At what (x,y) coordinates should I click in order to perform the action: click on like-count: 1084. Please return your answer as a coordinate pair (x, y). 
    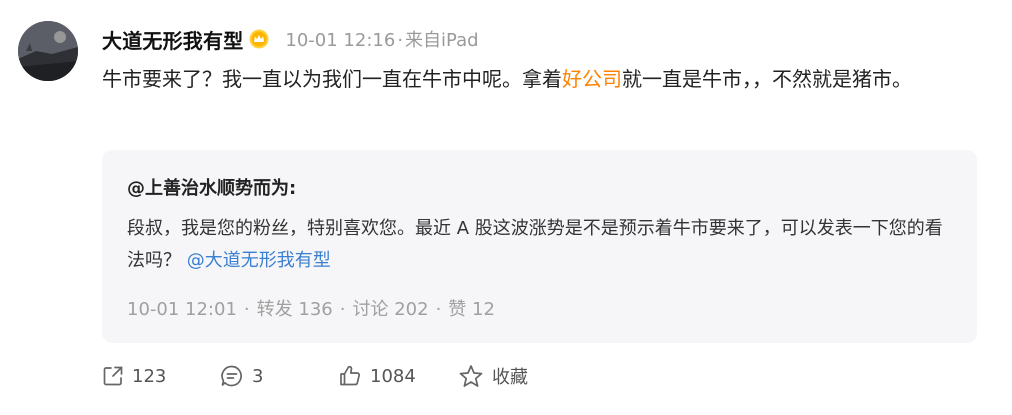
    Looking at the image, I should click on (393, 376).